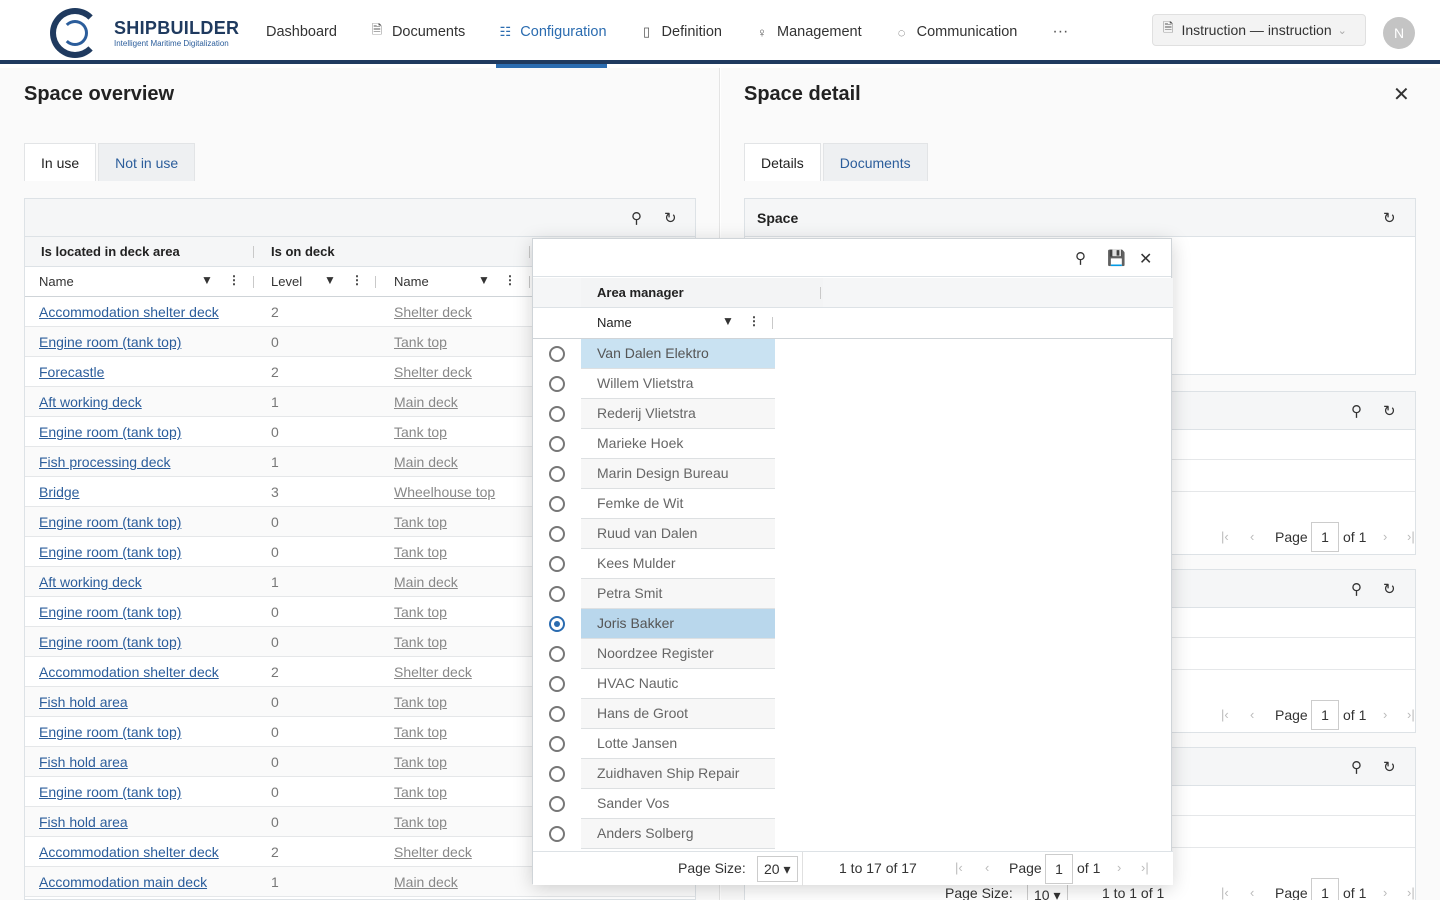  I want to click on list-item: Marieke Hoek, so click(654, 444).